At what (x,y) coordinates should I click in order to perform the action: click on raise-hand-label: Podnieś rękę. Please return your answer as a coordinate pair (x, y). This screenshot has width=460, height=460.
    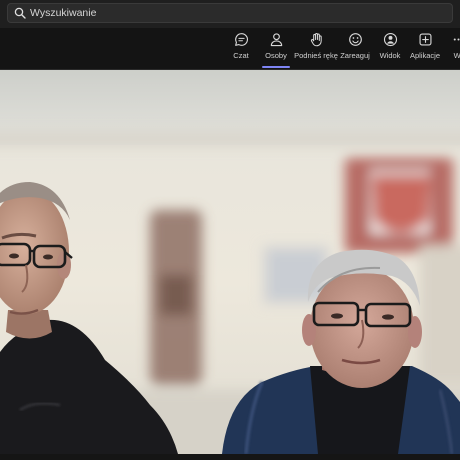
    Looking at the image, I should click on (316, 55).